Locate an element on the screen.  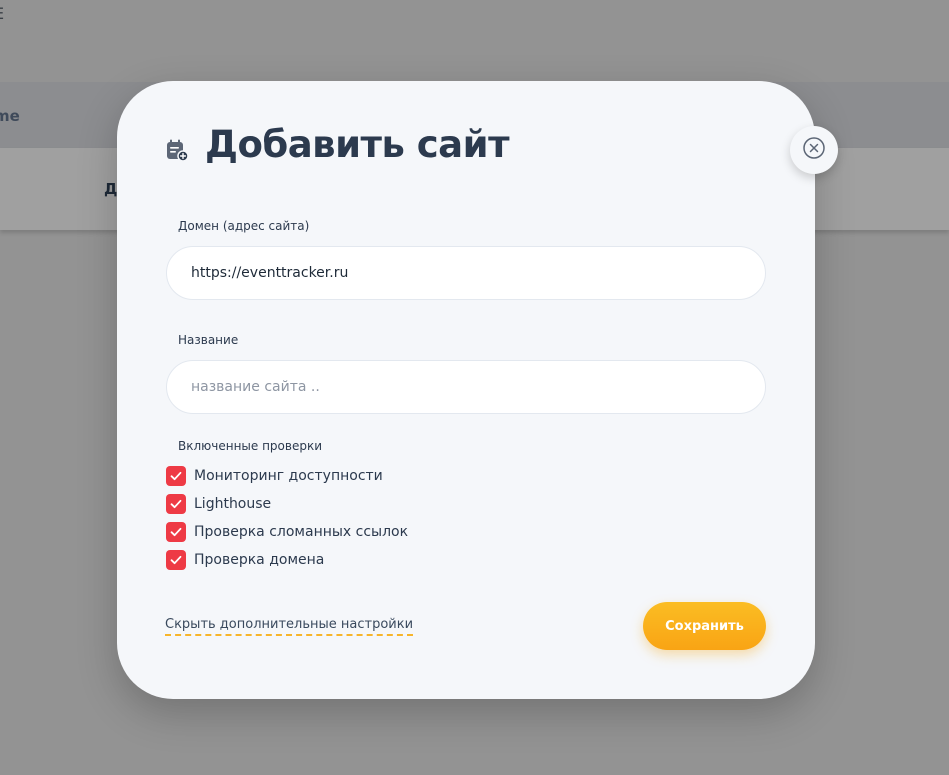
check-lighthouse: Lighthouse is located at coordinates (218, 504).